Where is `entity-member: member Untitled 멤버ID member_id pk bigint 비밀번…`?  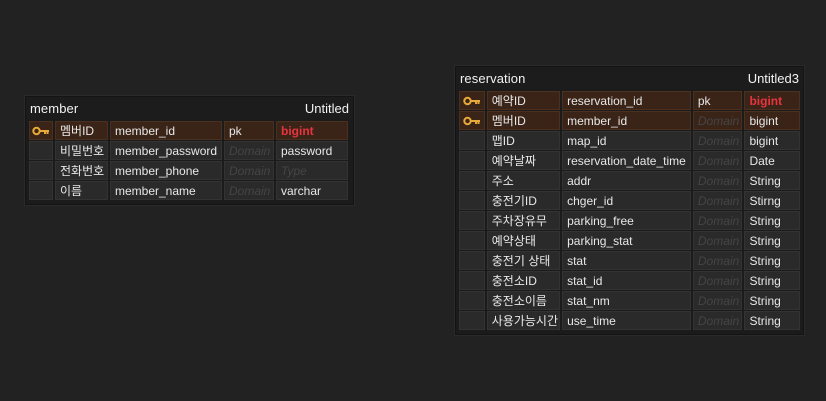
entity-member: member Untitled 멤버ID member_id pk bigint 비밀번… is located at coordinates (189, 150).